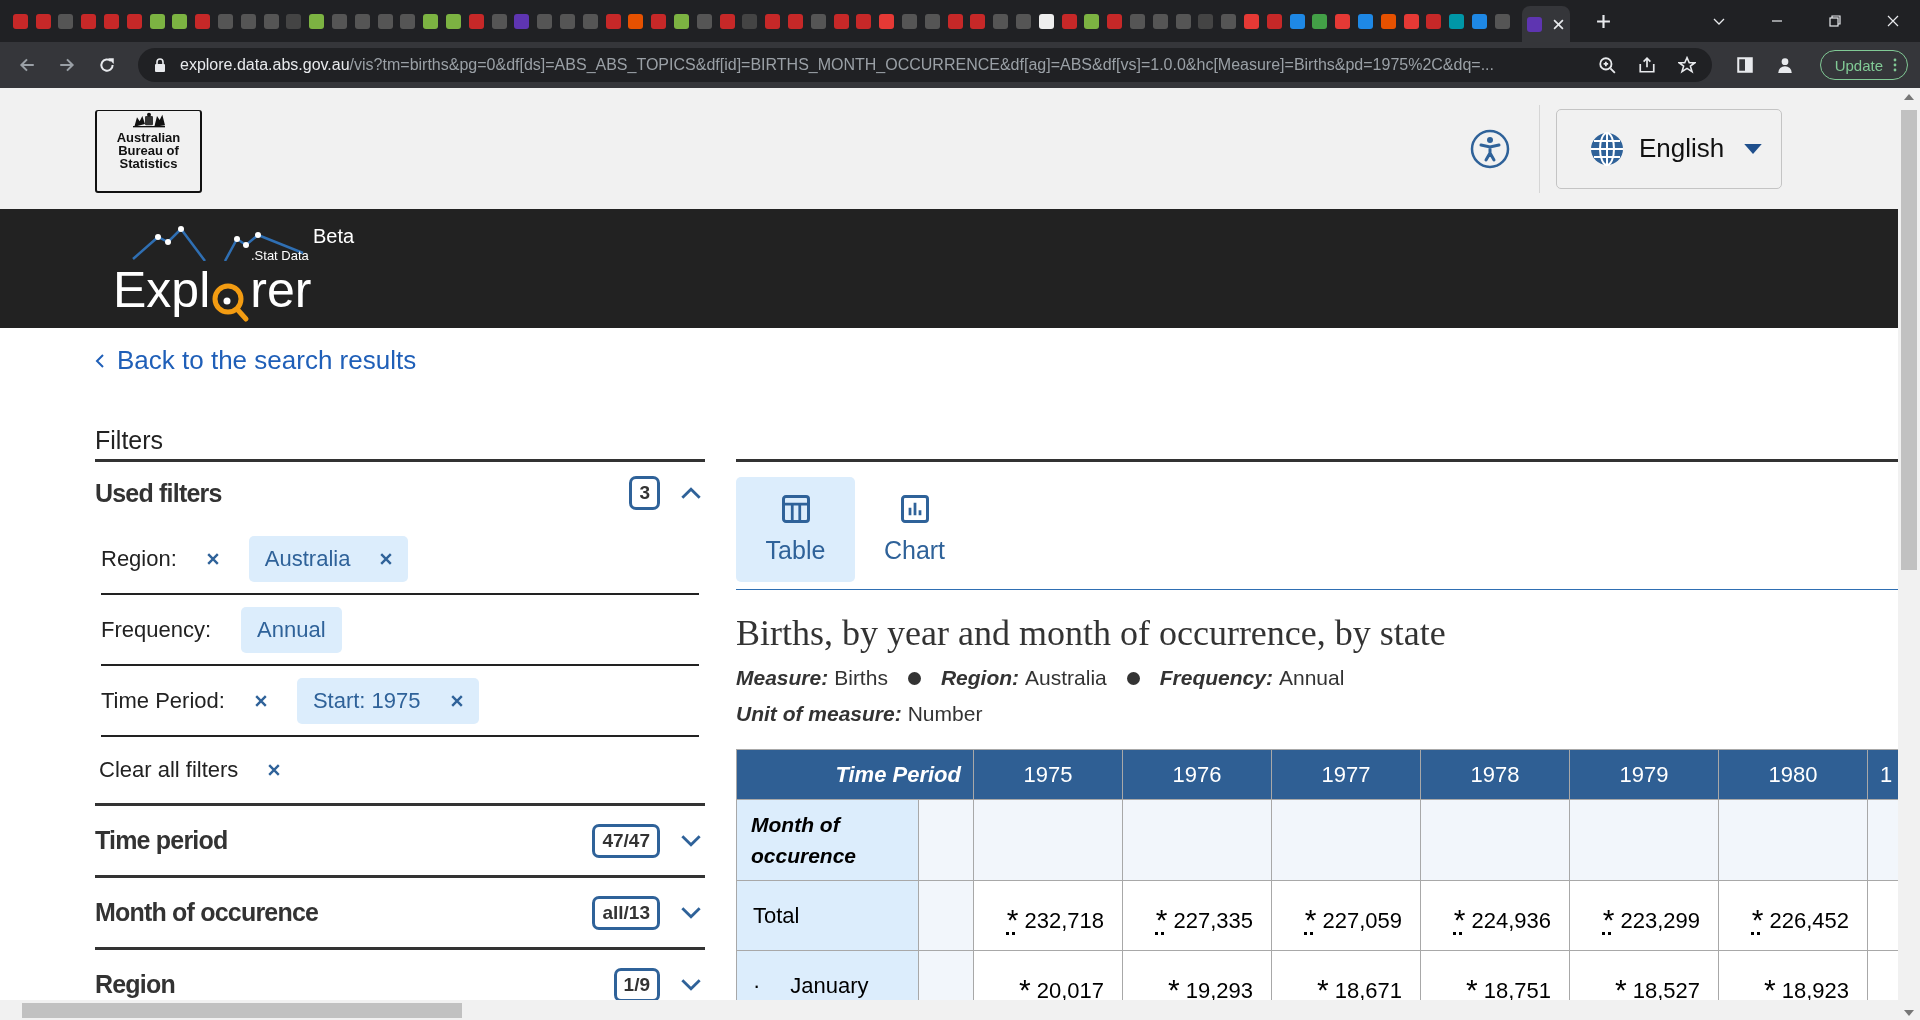  What do you see at coordinates (387, 700) in the screenshot?
I see `filter-chip: Start: 1975` at bounding box center [387, 700].